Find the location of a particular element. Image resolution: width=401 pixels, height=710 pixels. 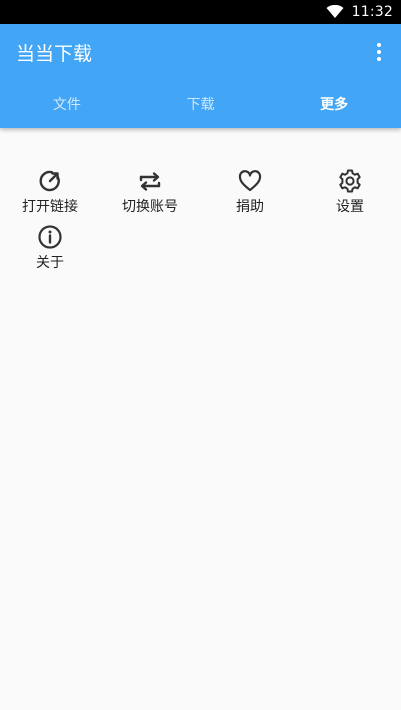

app-title: 当当下载 is located at coordinates (54, 54).